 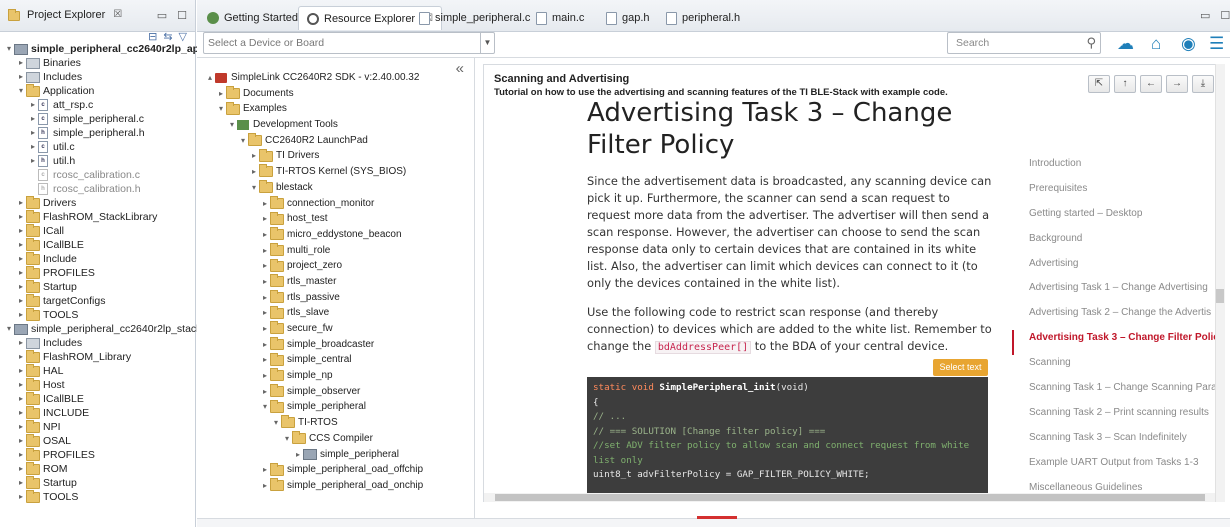 What do you see at coordinates (97, 258) in the screenshot?
I see `tree-item: ▸ Include` at bounding box center [97, 258].